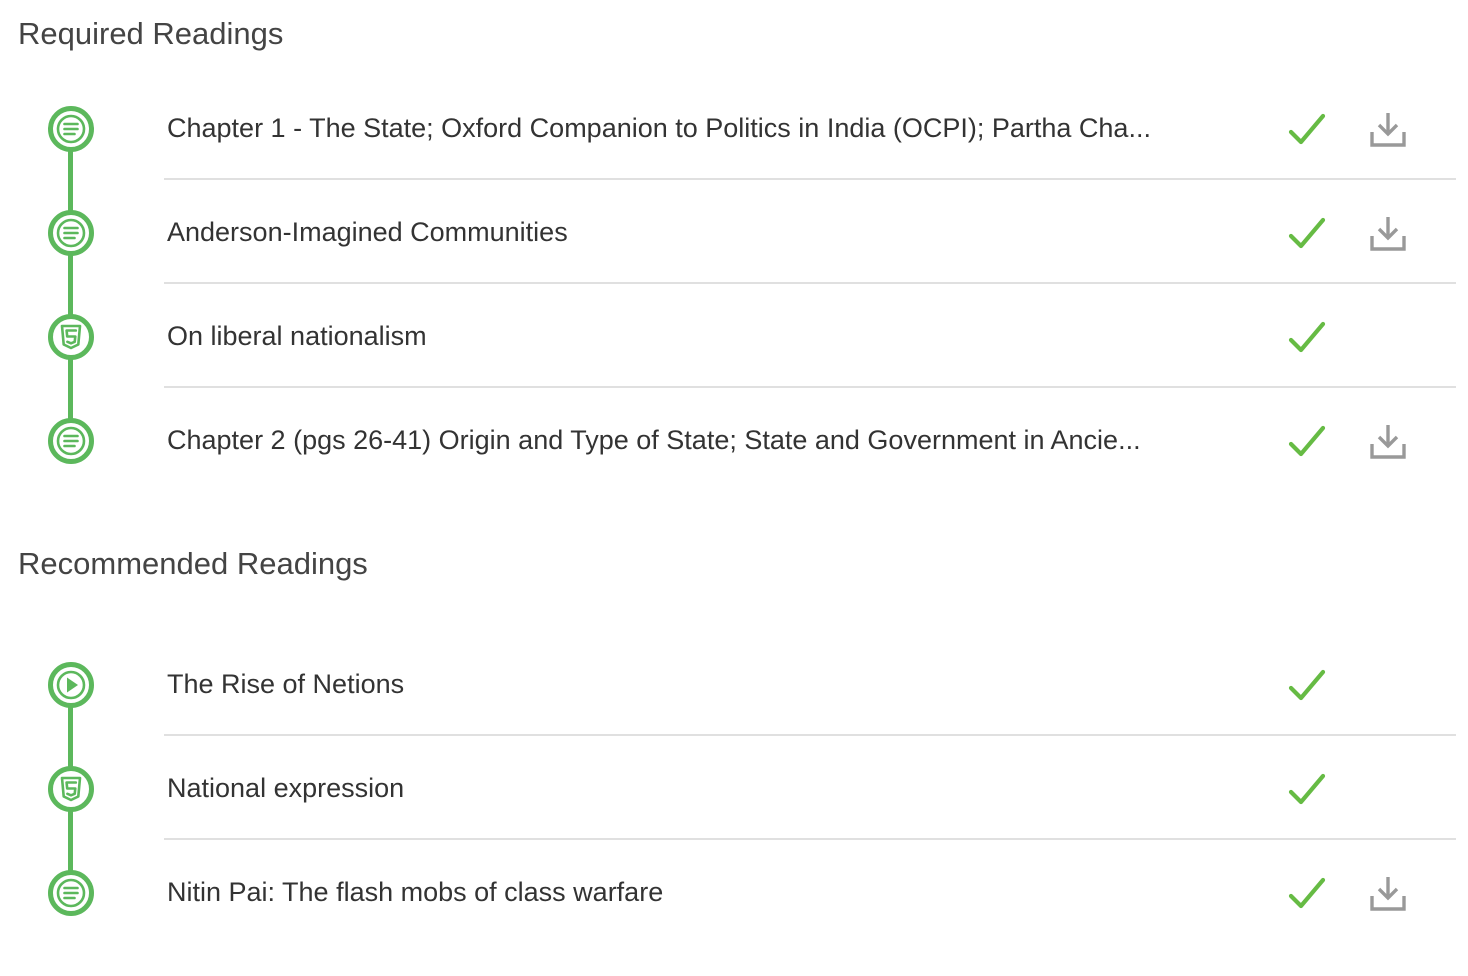 The height and width of the screenshot is (976, 1468). I want to click on video-play-icon, so click(71, 685).